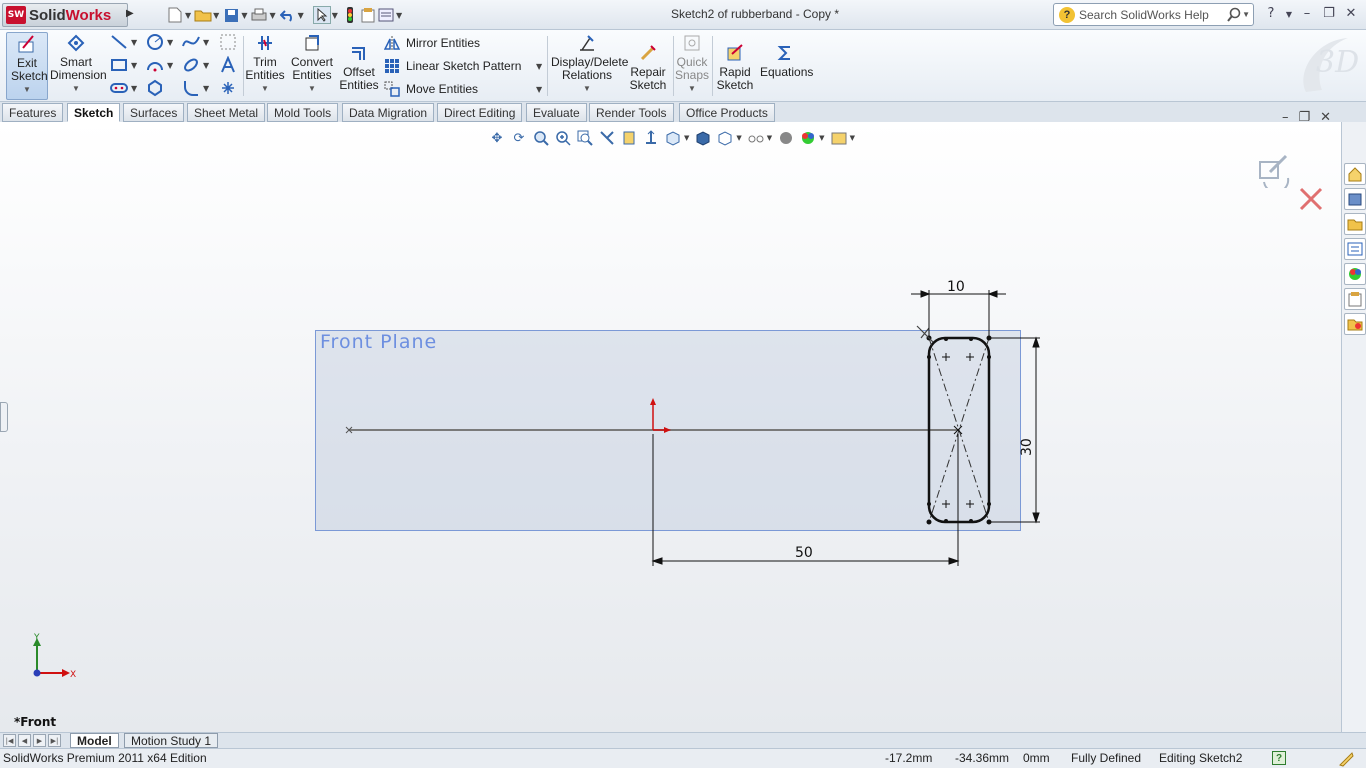  Describe the element at coordinates (755, 14) in the screenshot. I see `window-title: Sketch2 of rubberband - Copy *` at that location.